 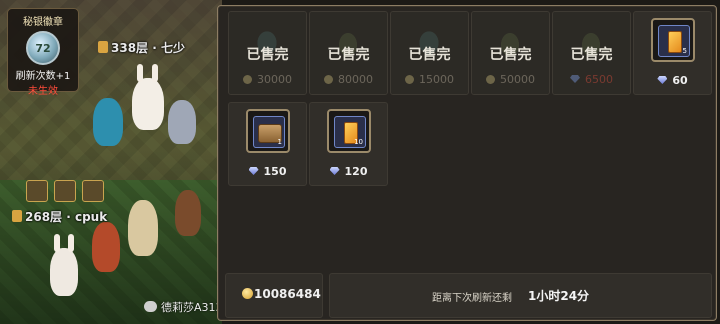 I want to click on item-price: 15000, so click(x=429, y=79).